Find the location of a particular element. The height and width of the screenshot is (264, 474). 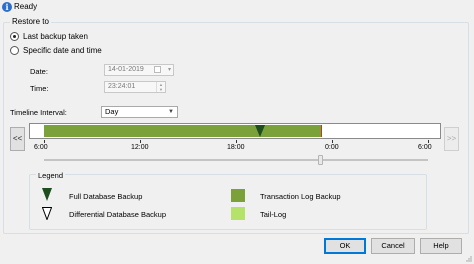

timeline-scroll-track is located at coordinates (236, 160).